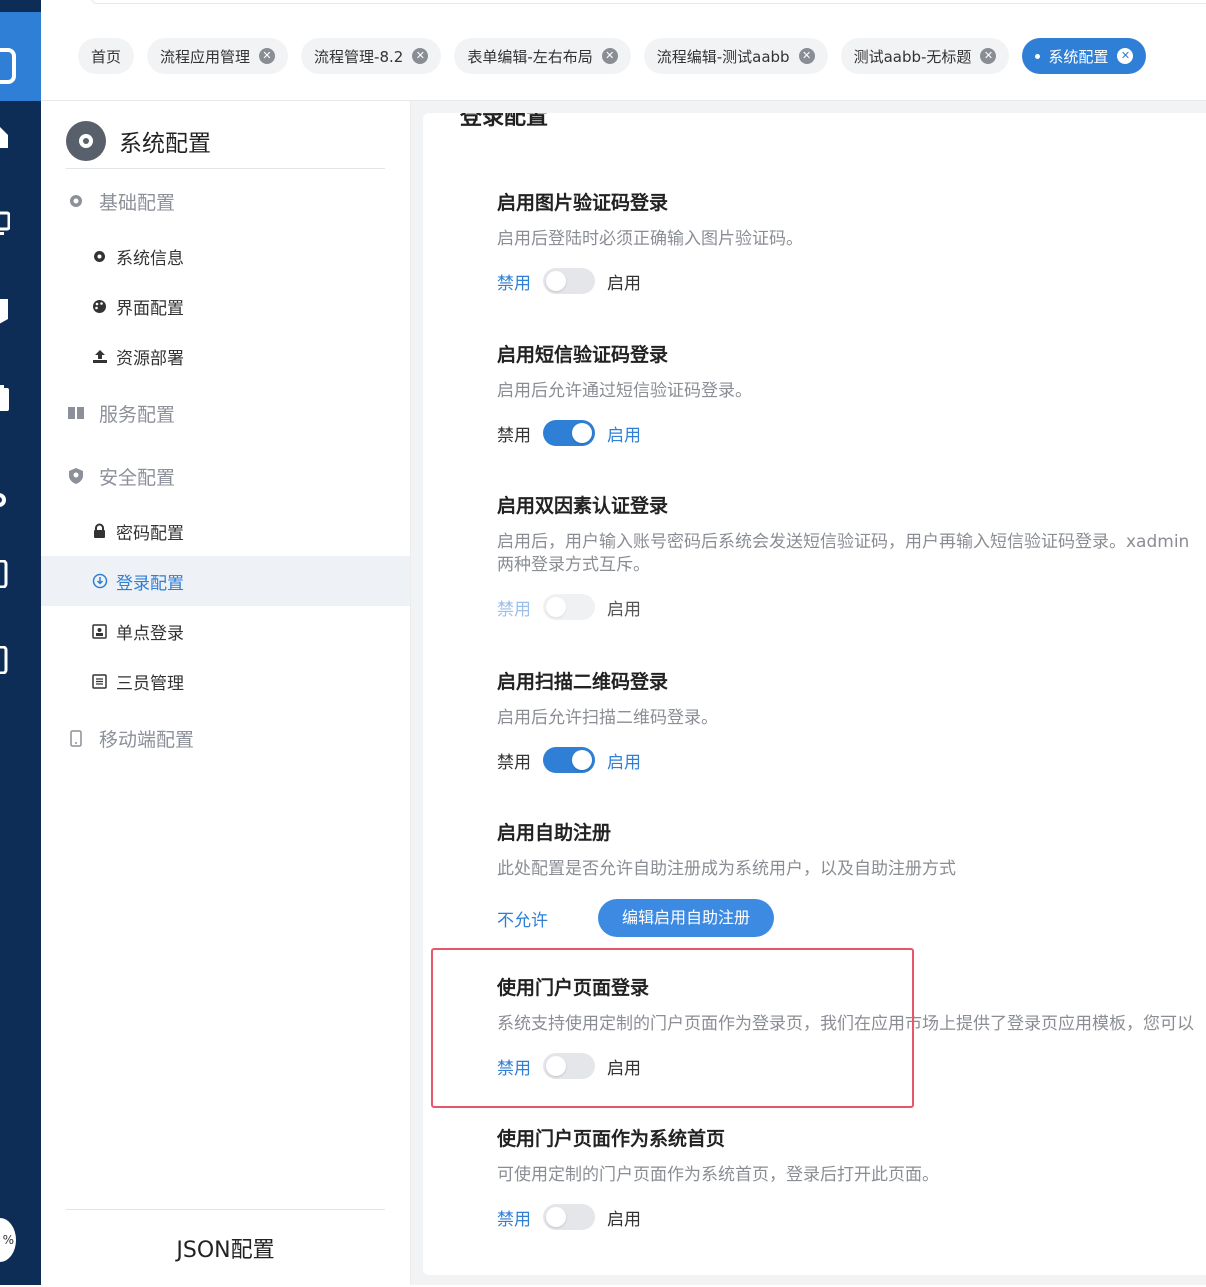 This screenshot has width=1206, height=1287. Describe the element at coordinates (650, 239) in the screenshot. I see `section-desc: 启用后登陆时必须正确输入图片验证码。` at that location.